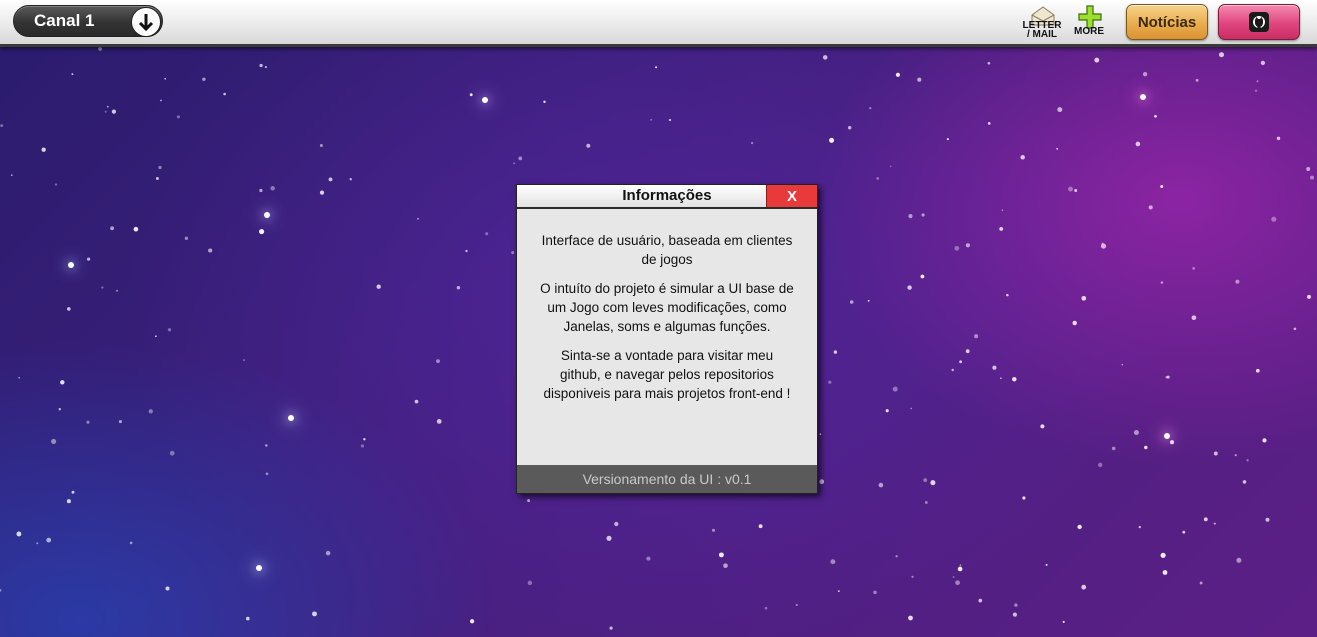  I want to click on close-button: X, so click(791, 196).